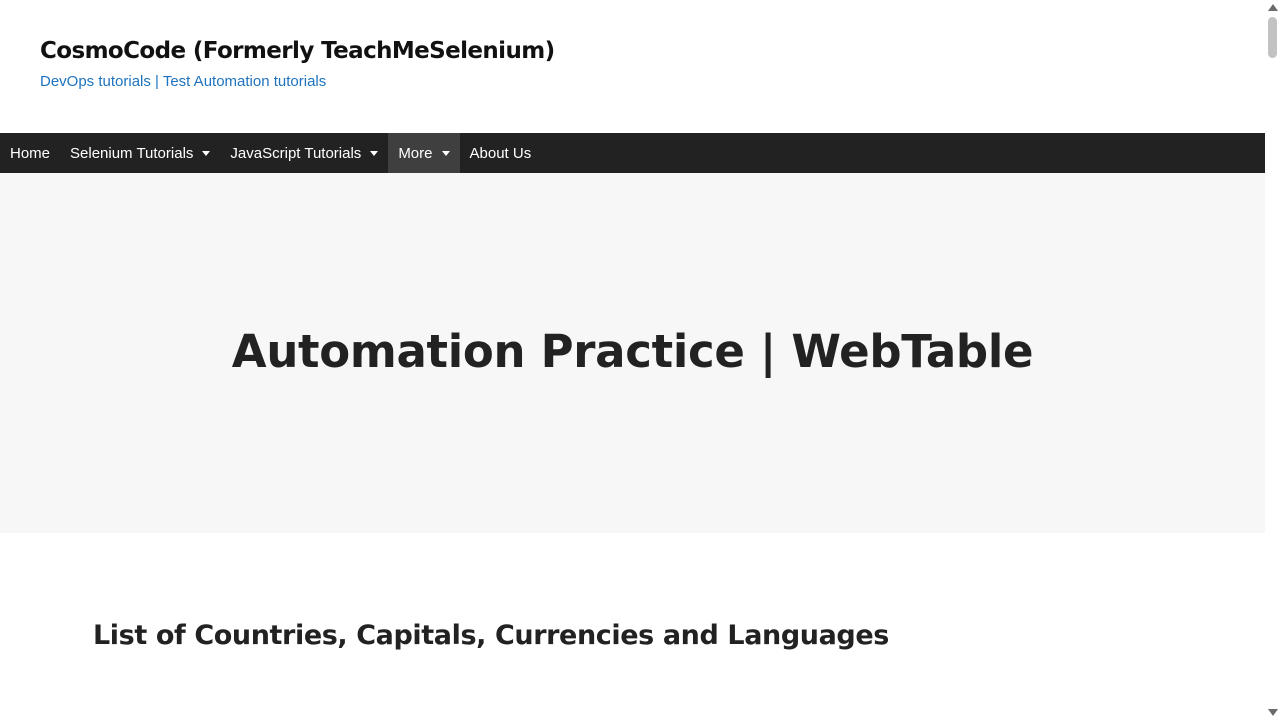 Image resolution: width=1280 pixels, height=720 pixels. I want to click on vertical-scrollbar, so click(1272, 360).